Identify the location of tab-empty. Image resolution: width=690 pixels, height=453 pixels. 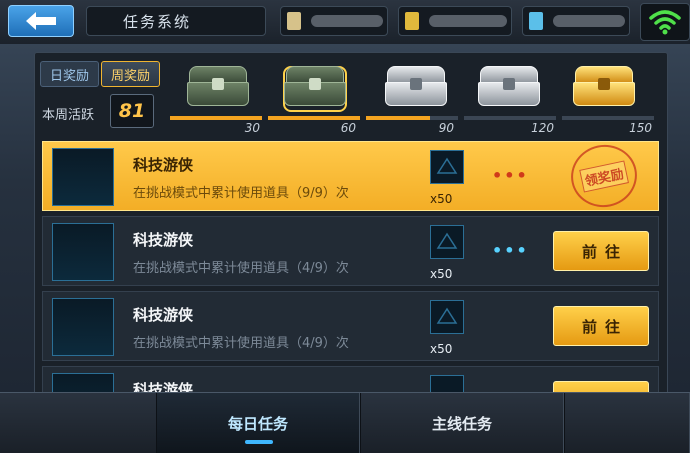
(627, 423).